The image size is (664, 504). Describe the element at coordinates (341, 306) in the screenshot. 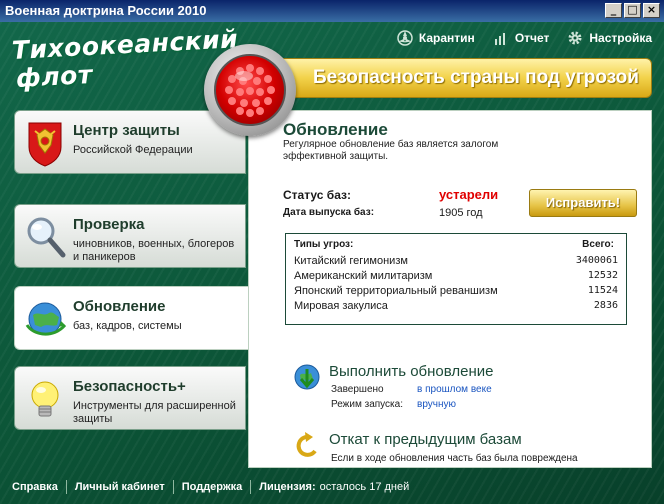

I see `threat-name: Мировая закулиса` at that location.